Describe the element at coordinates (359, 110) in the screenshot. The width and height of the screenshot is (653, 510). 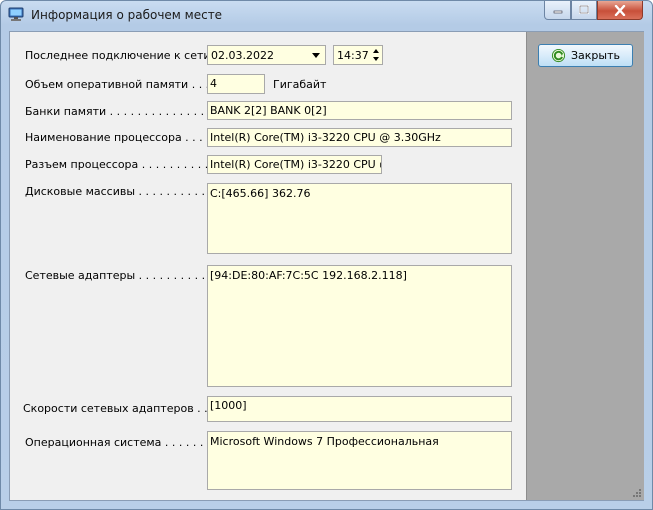
I see `memory-banks-field: BANK 2[2] BANK 0[2]` at that location.